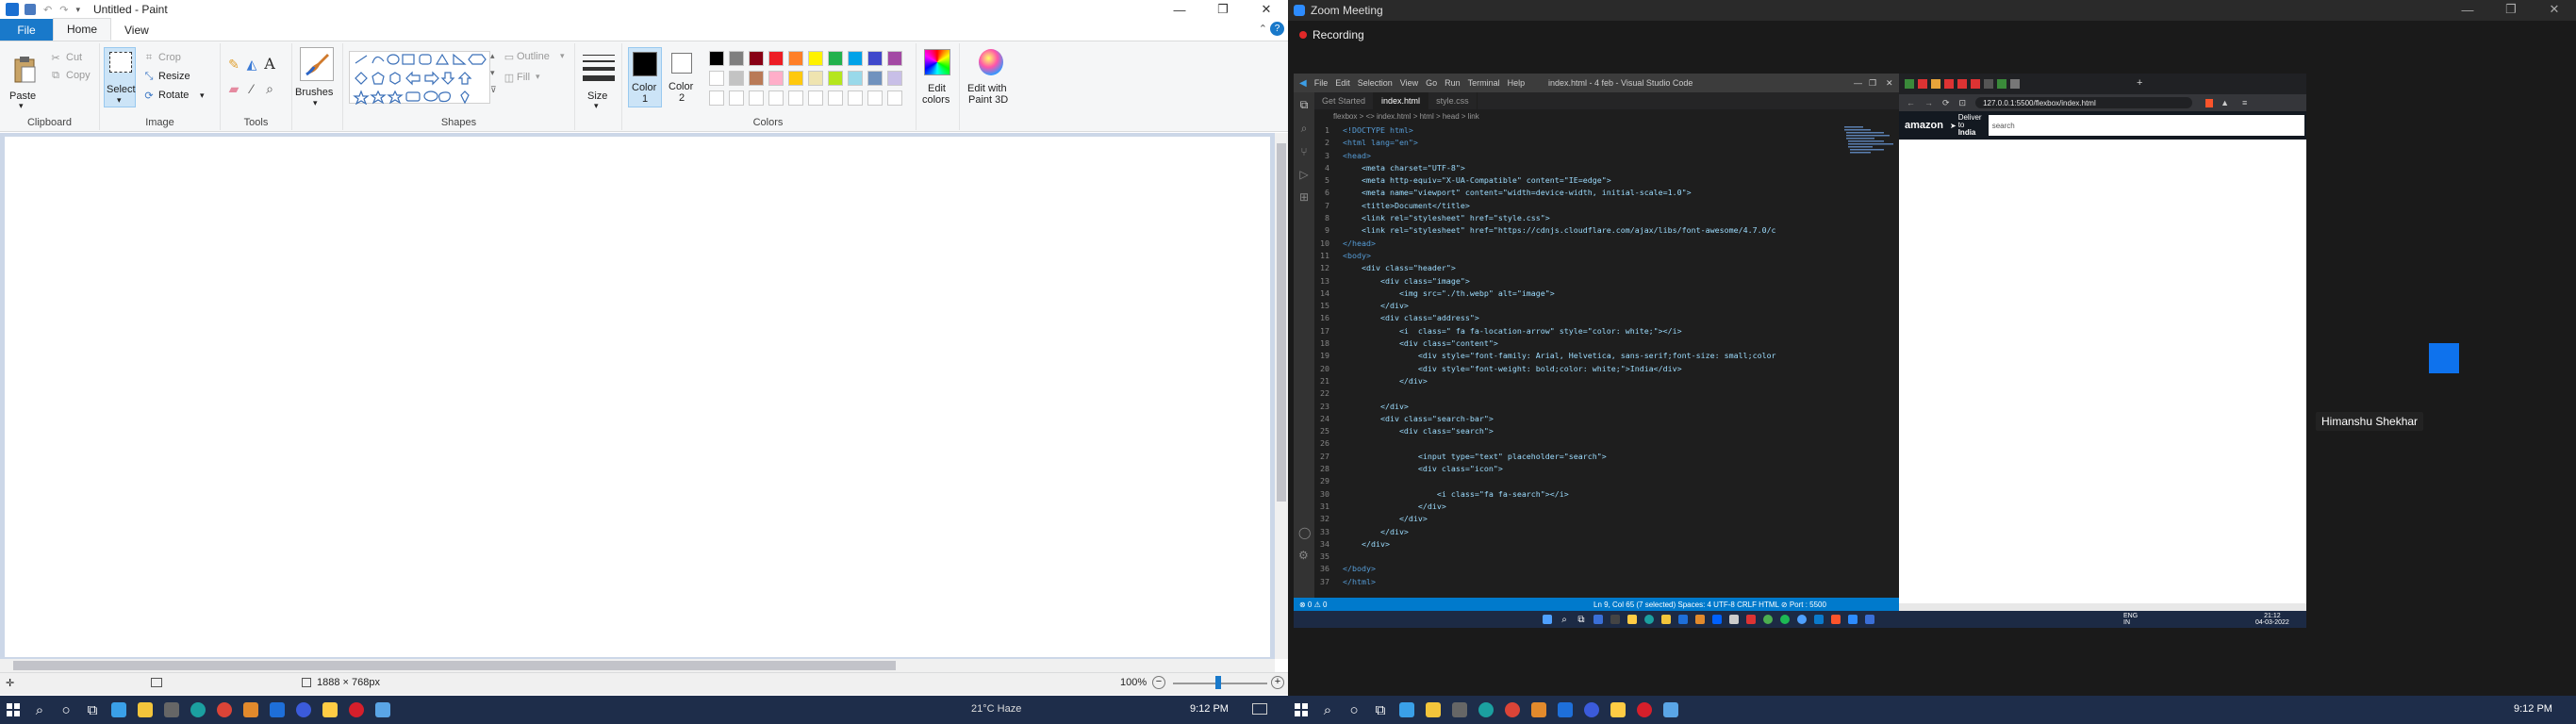 The height and width of the screenshot is (724, 2576). What do you see at coordinates (1578, 318) in the screenshot?
I see `code-line: 16 <div class="address">` at bounding box center [1578, 318].